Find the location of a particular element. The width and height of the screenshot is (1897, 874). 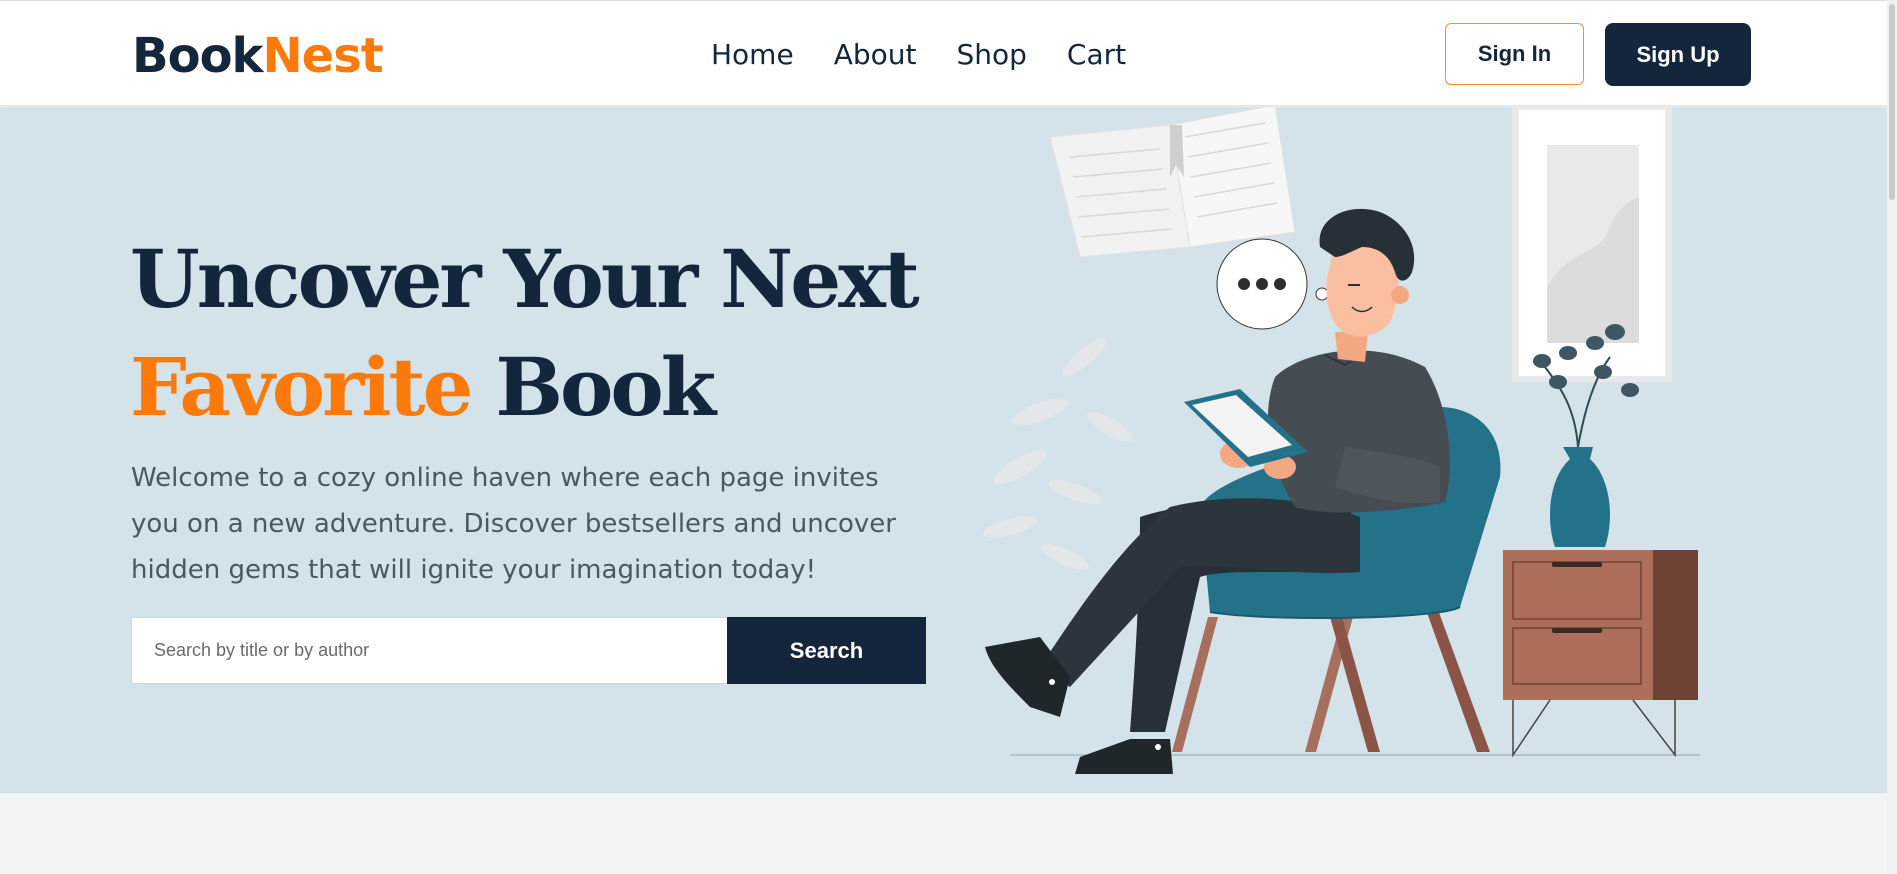

open-book-icon is located at coordinates (1172, 182).